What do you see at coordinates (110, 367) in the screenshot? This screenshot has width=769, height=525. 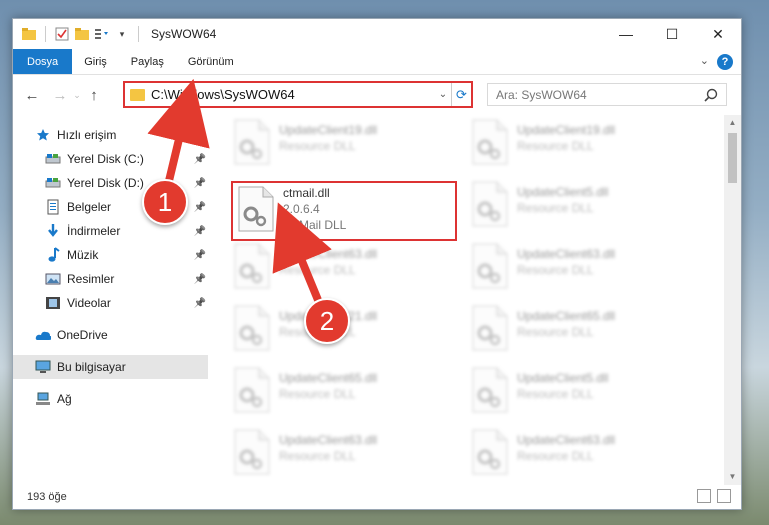 I see `sidebar-item: Bu bilgisayar` at bounding box center [110, 367].